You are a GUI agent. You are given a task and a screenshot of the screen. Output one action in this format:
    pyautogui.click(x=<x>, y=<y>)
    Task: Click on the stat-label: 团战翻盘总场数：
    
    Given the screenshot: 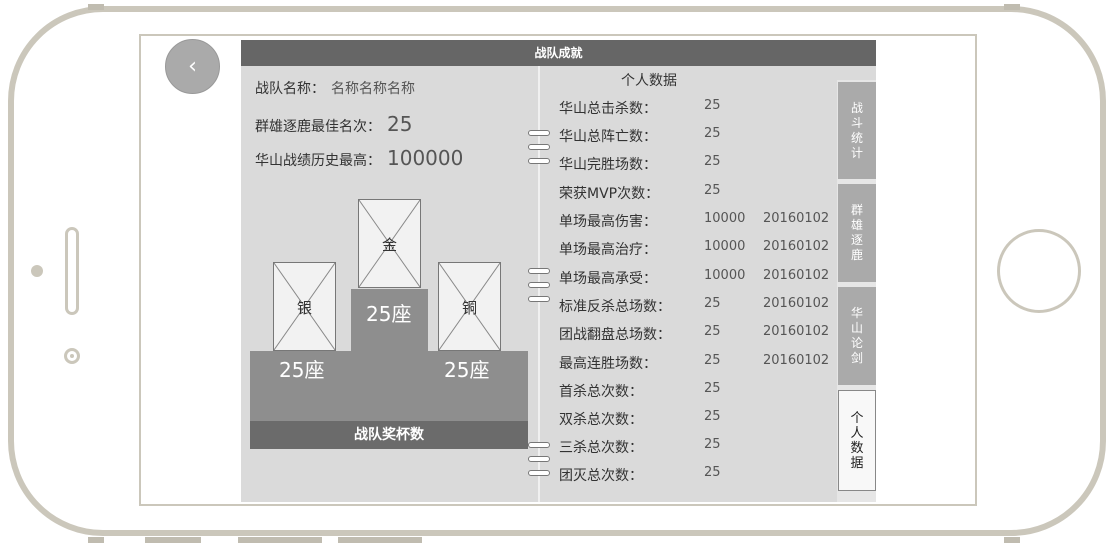 What is the action you would take?
    pyautogui.click(x=615, y=335)
    